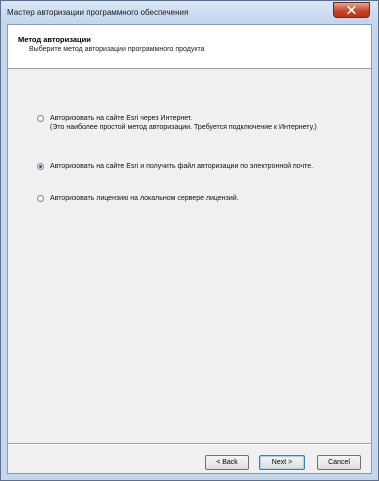  I want to click on option-license-server-radio, so click(40, 198).